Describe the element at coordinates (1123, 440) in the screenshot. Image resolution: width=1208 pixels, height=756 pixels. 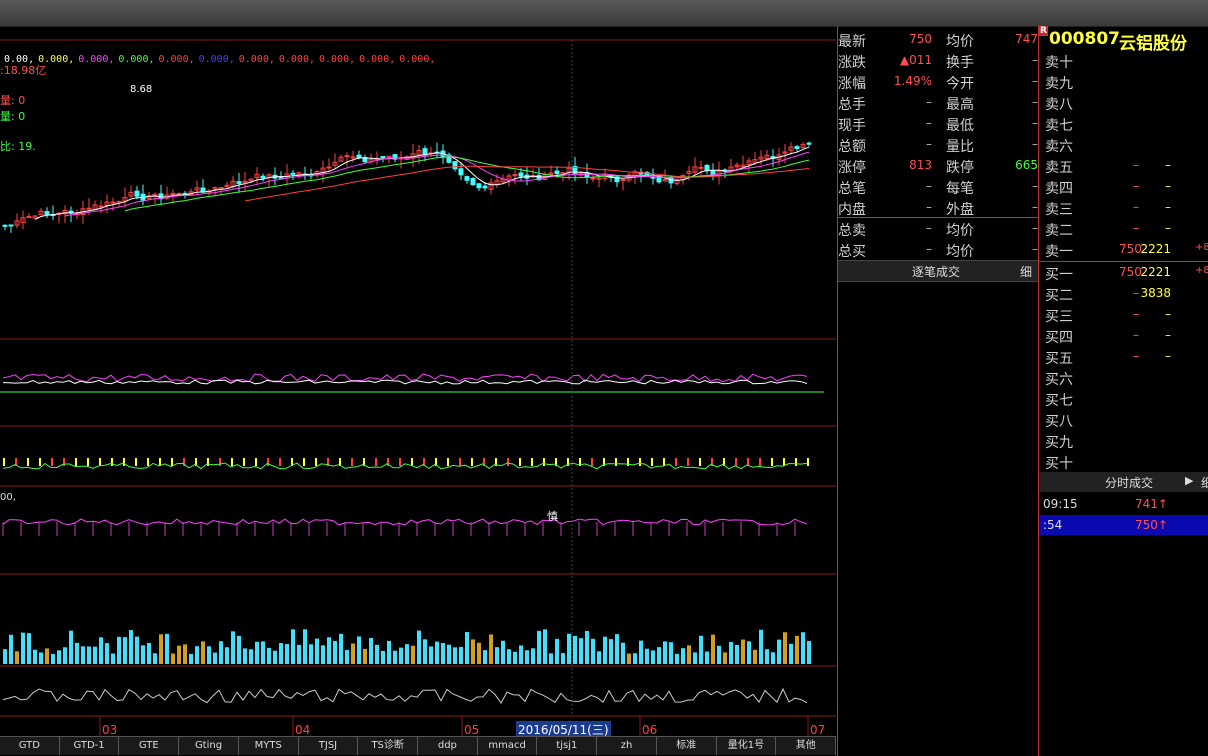
I see `bid-row: 买九` at that location.